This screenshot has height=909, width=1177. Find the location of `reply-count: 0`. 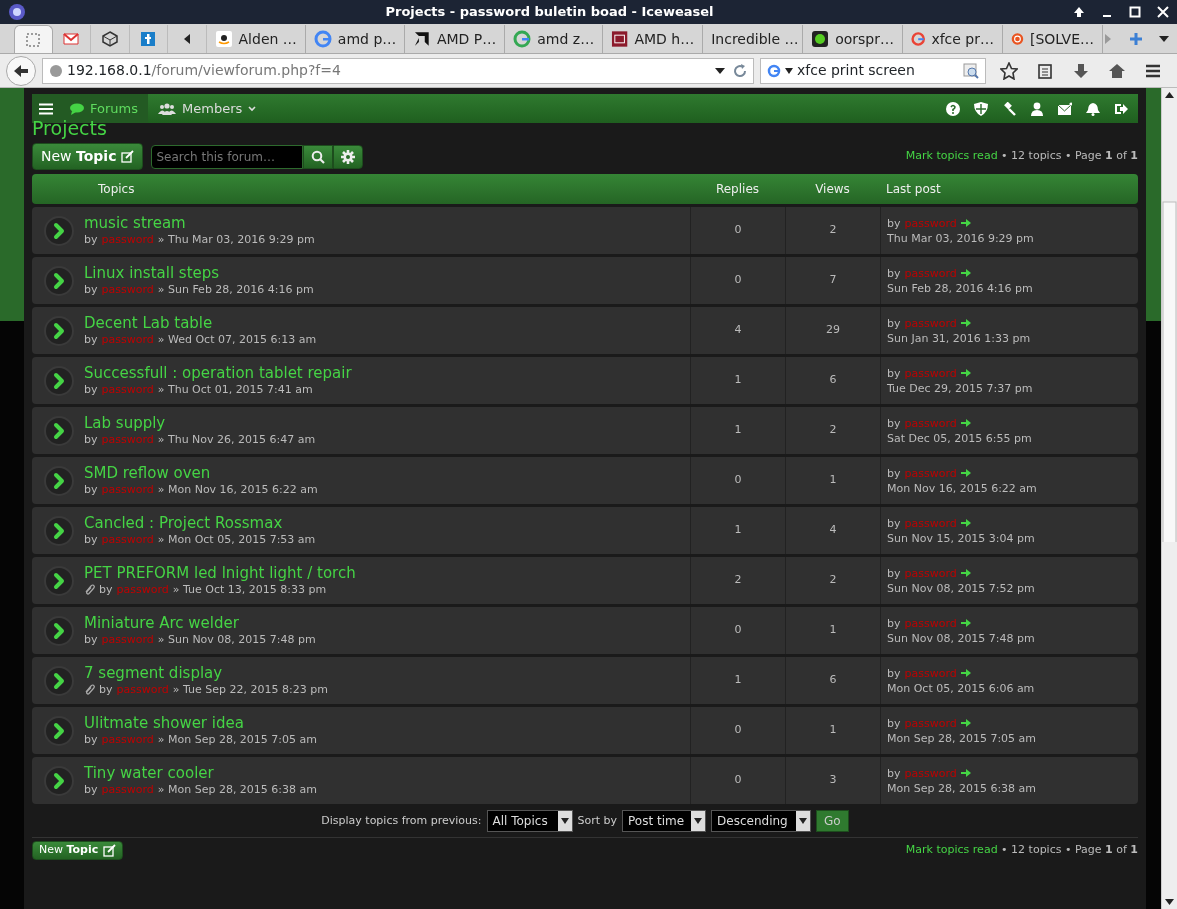

reply-count: 0 is located at coordinates (738, 280).